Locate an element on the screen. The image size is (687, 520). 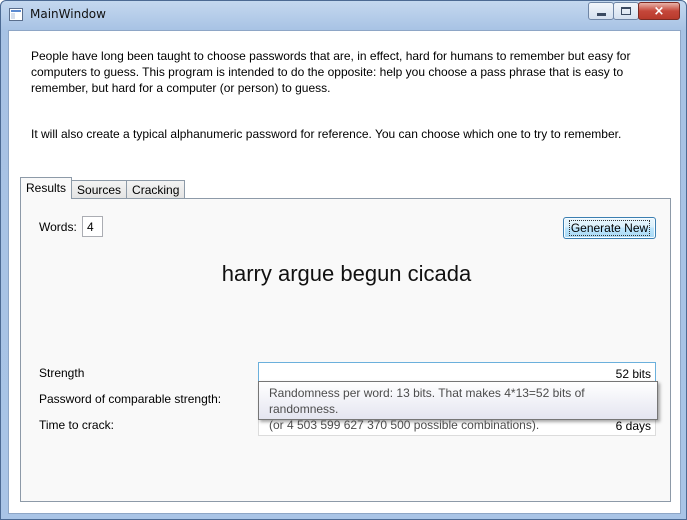
app-window-icon is located at coordinates (16, 14).